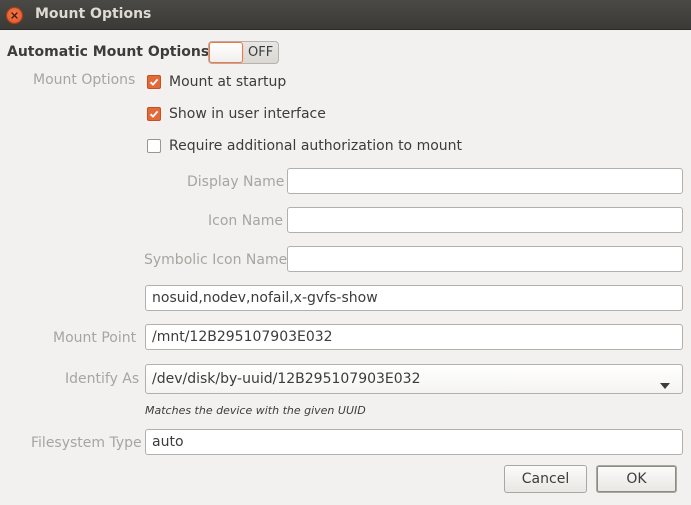  What do you see at coordinates (84, 80) in the screenshot?
I see `mount-options-label: Mount Options` at bounding box center [84, 80].